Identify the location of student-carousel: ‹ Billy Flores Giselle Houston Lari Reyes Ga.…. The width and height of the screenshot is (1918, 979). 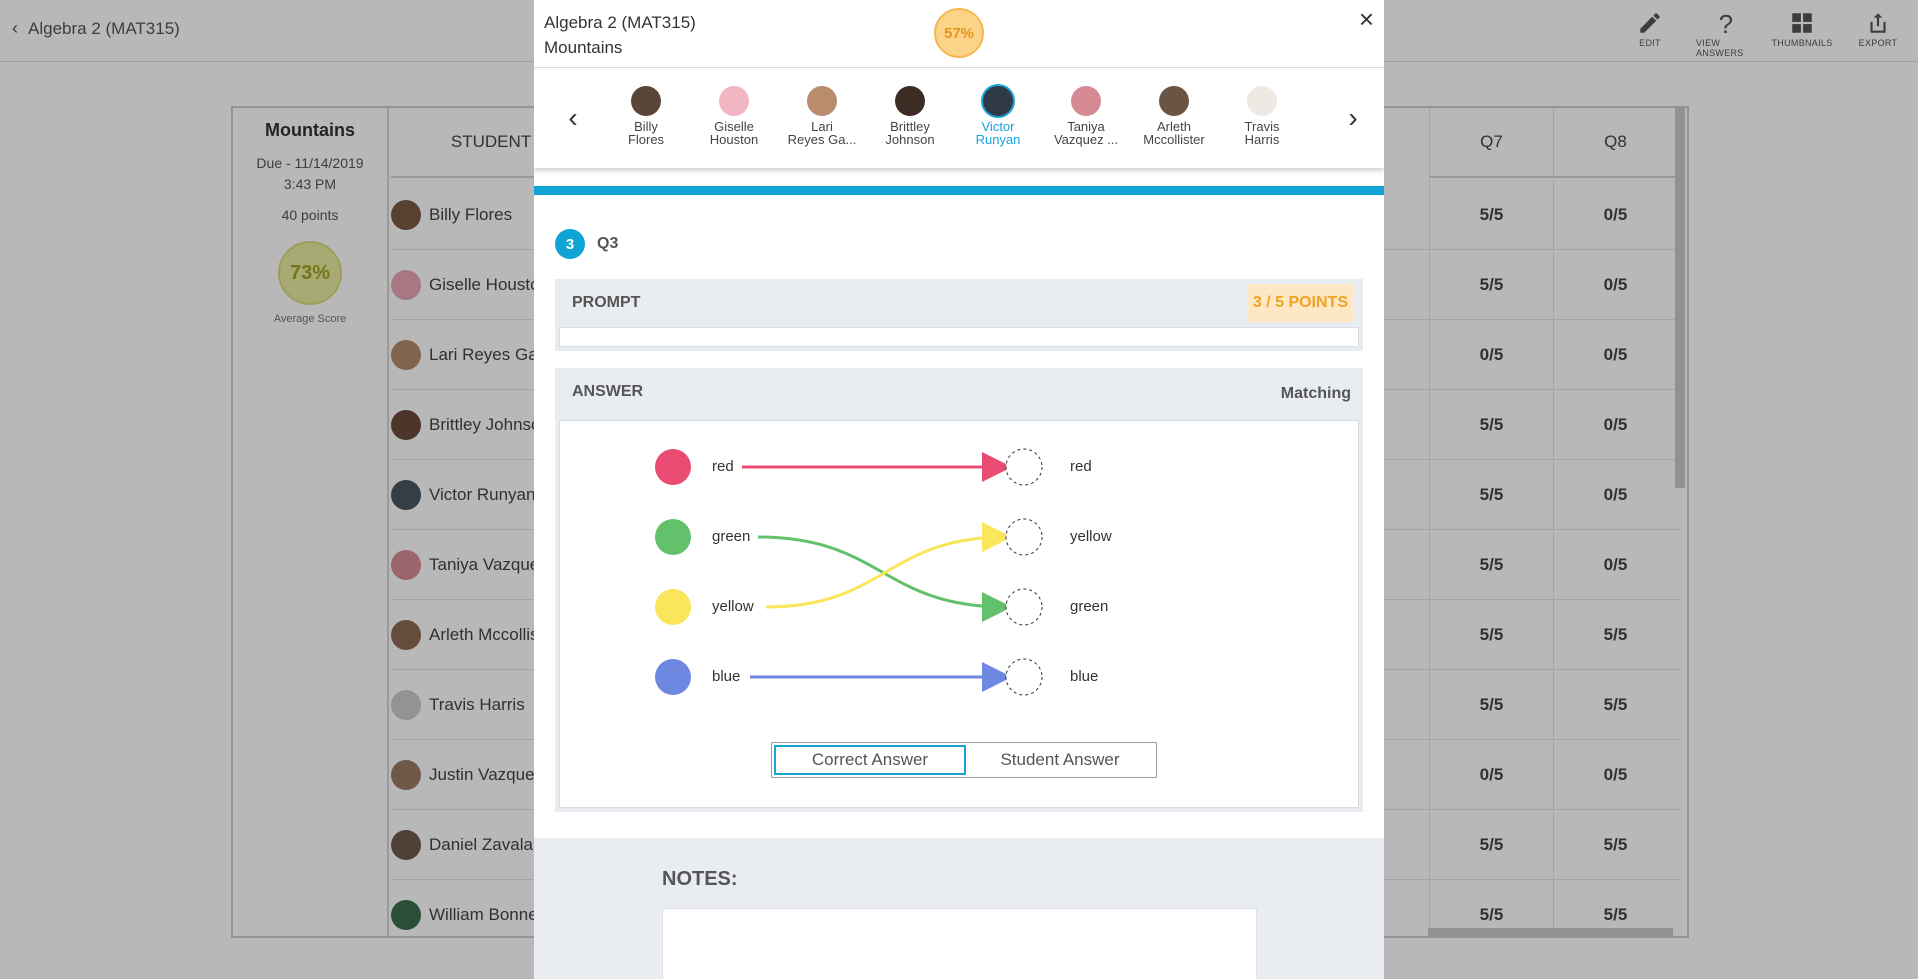
(959, 118).